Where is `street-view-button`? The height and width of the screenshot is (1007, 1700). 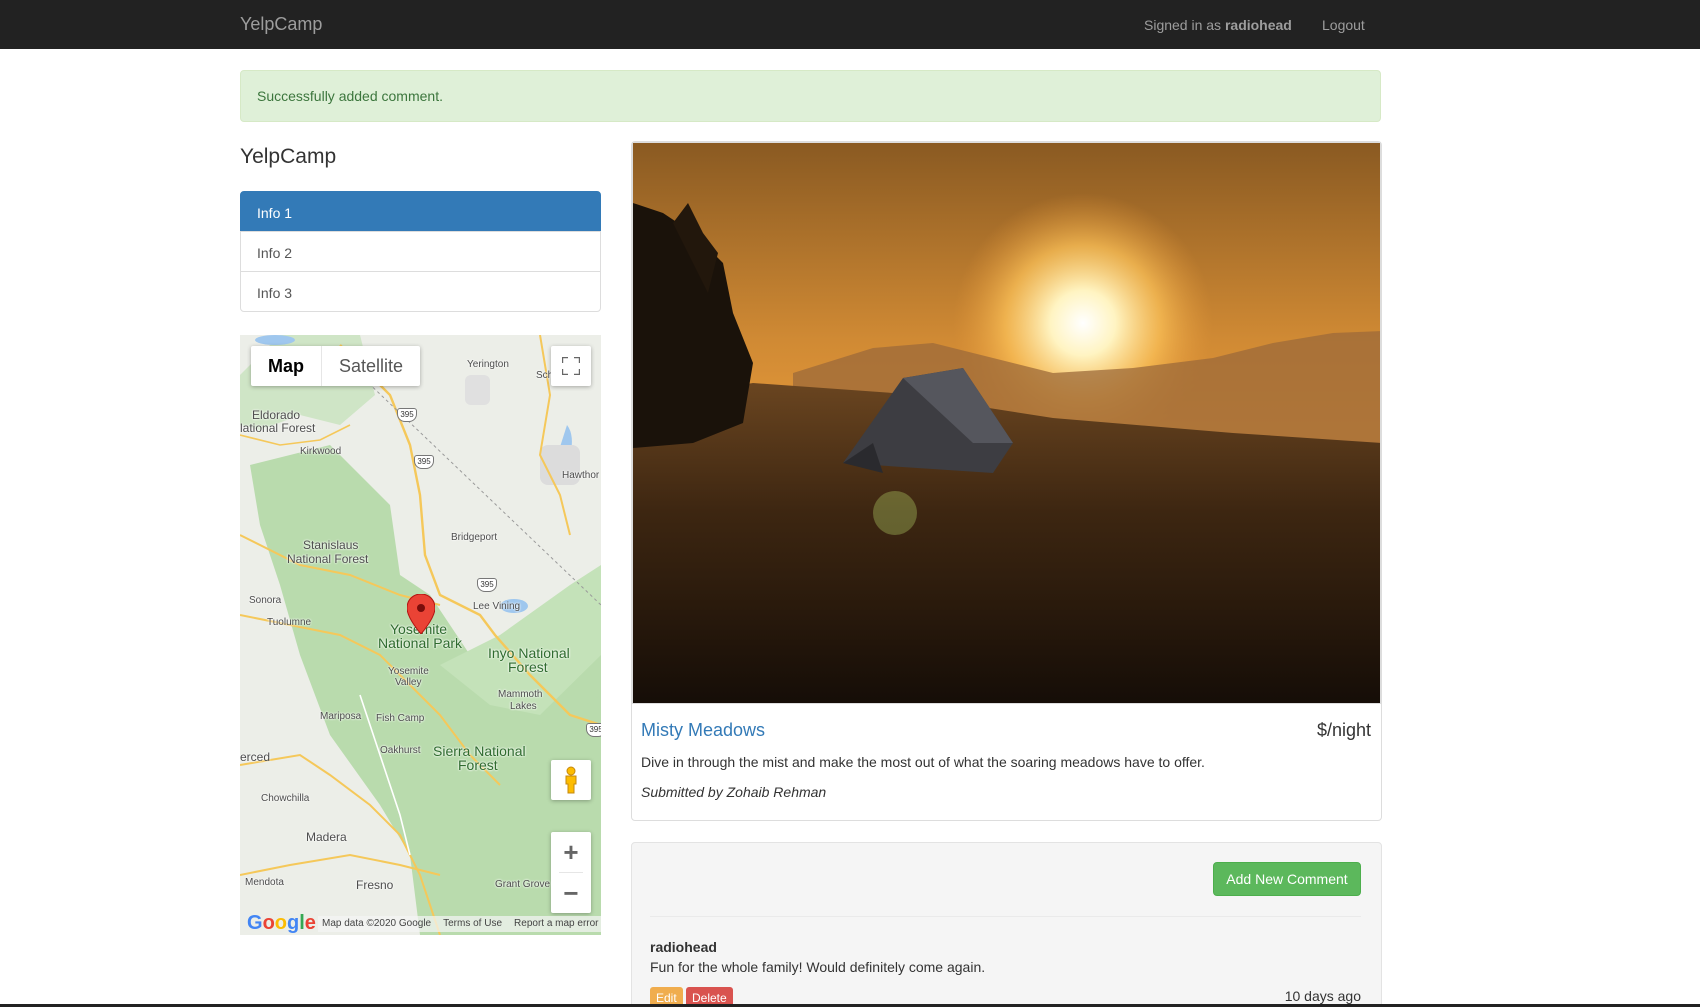 street-view-button is located at coordinates (571, 780).